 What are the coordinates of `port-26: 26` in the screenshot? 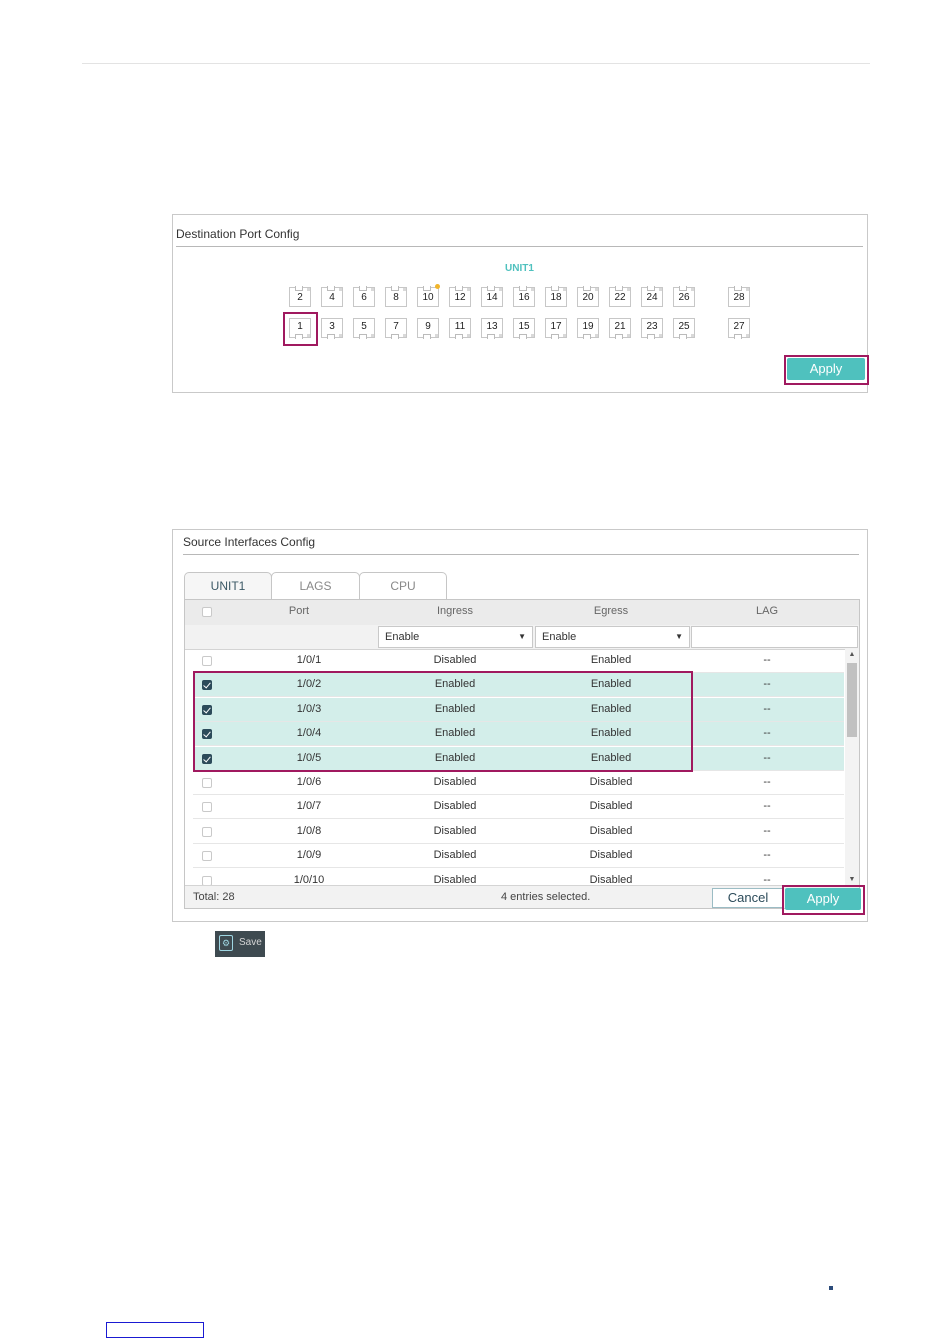 It's located at (684, 296).